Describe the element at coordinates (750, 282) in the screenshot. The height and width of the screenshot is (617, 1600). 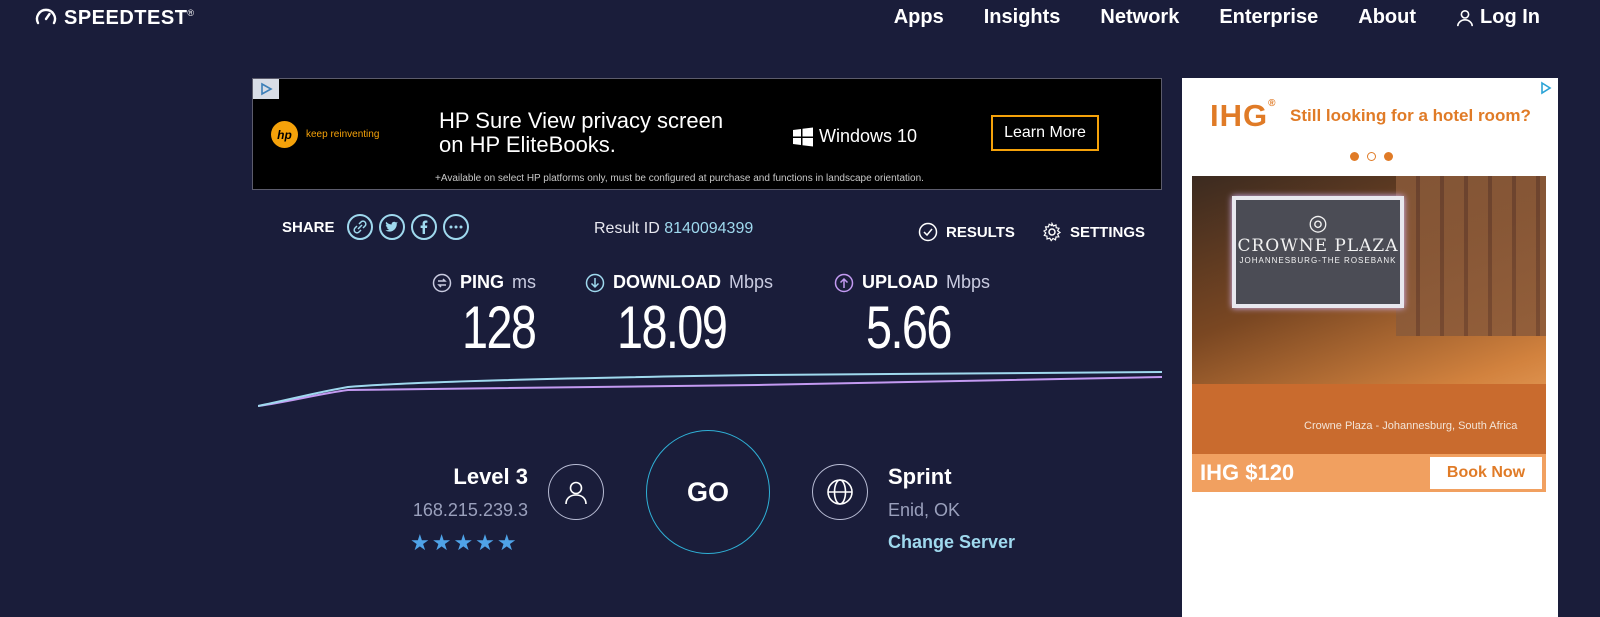
I see `download-unit: Mbps` at that location.